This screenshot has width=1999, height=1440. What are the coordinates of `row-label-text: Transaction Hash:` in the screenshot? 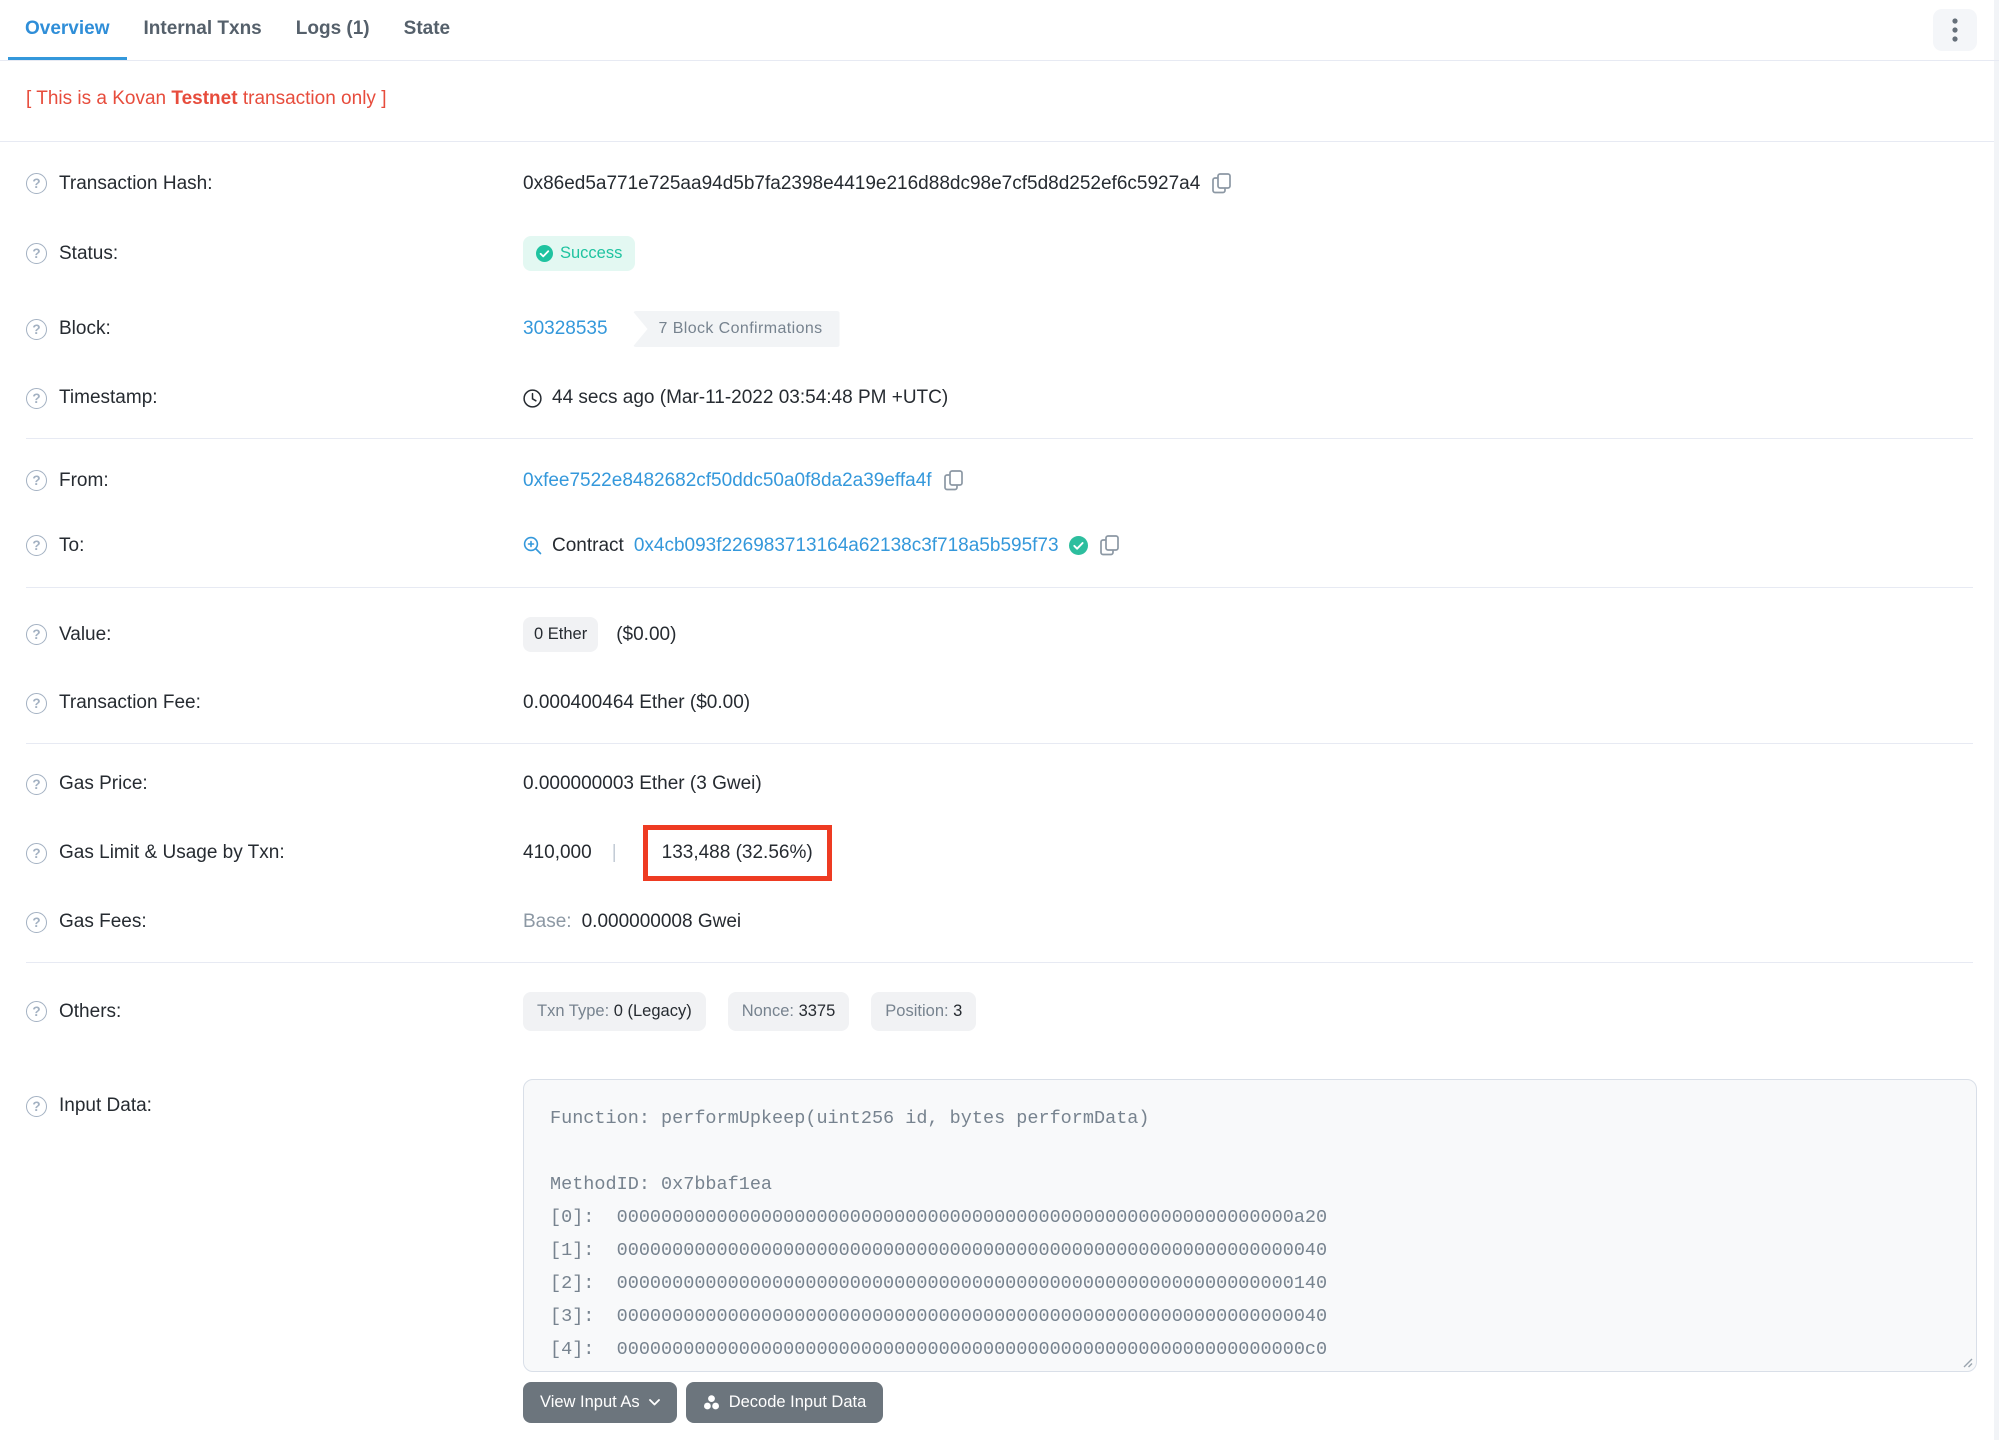 It's located at (136, 183).